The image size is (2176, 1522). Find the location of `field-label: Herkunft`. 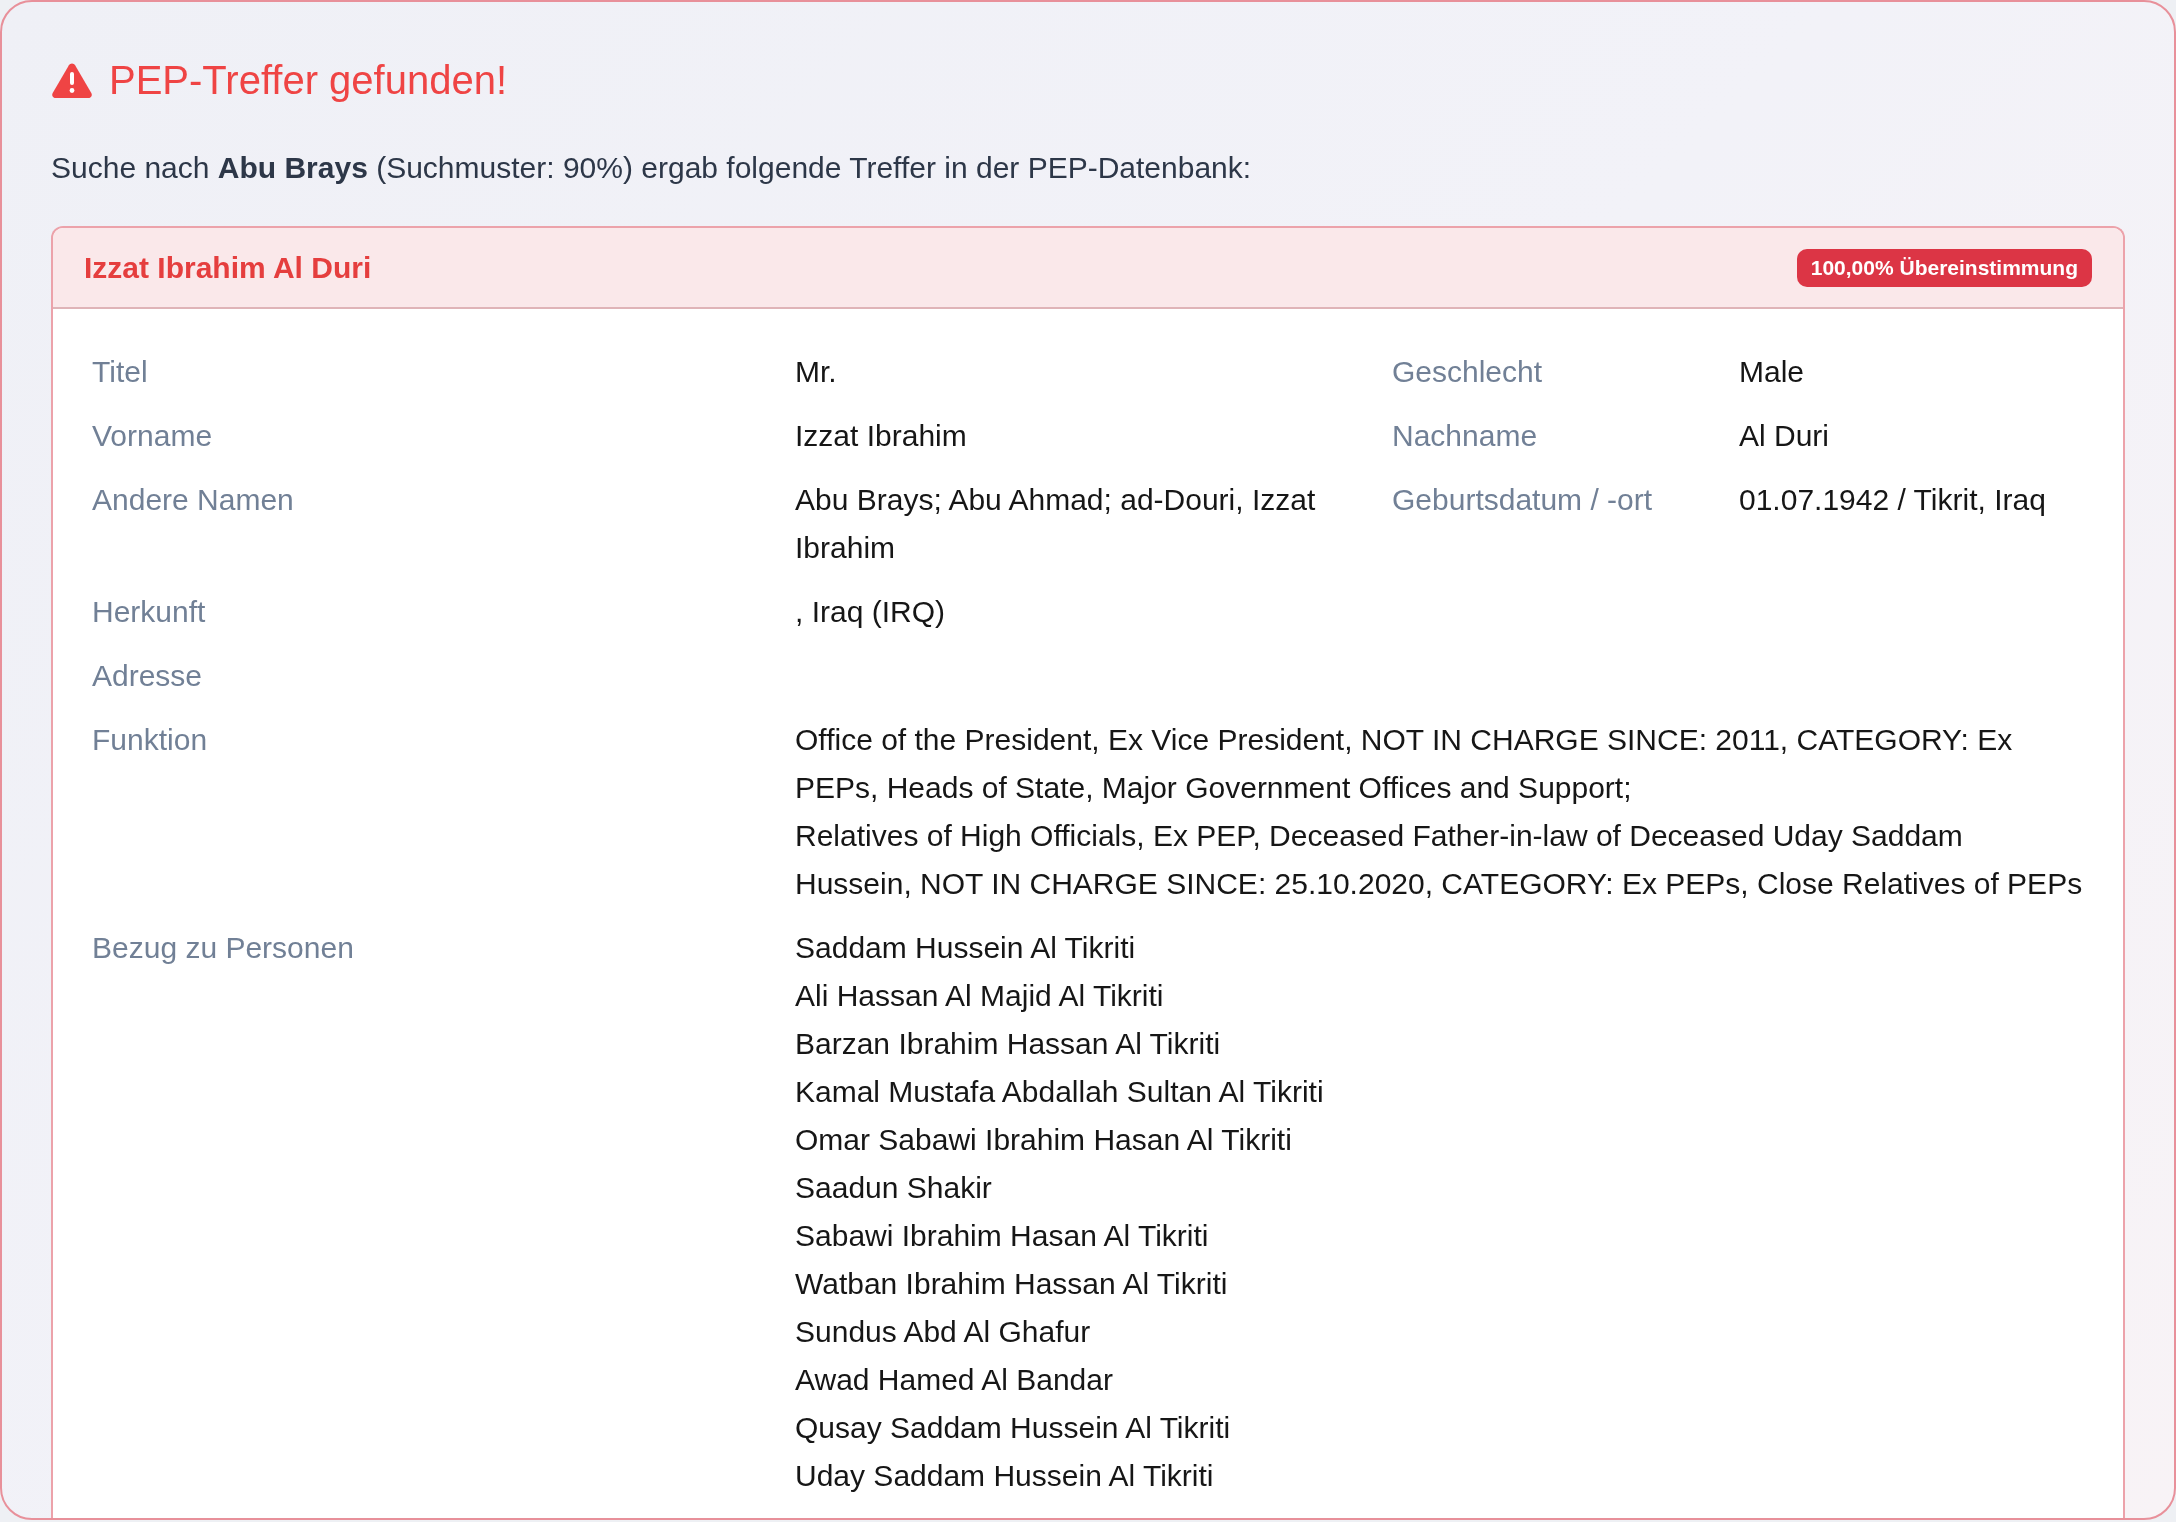

field-label: Herkunft is located at coordinates (149, 612).